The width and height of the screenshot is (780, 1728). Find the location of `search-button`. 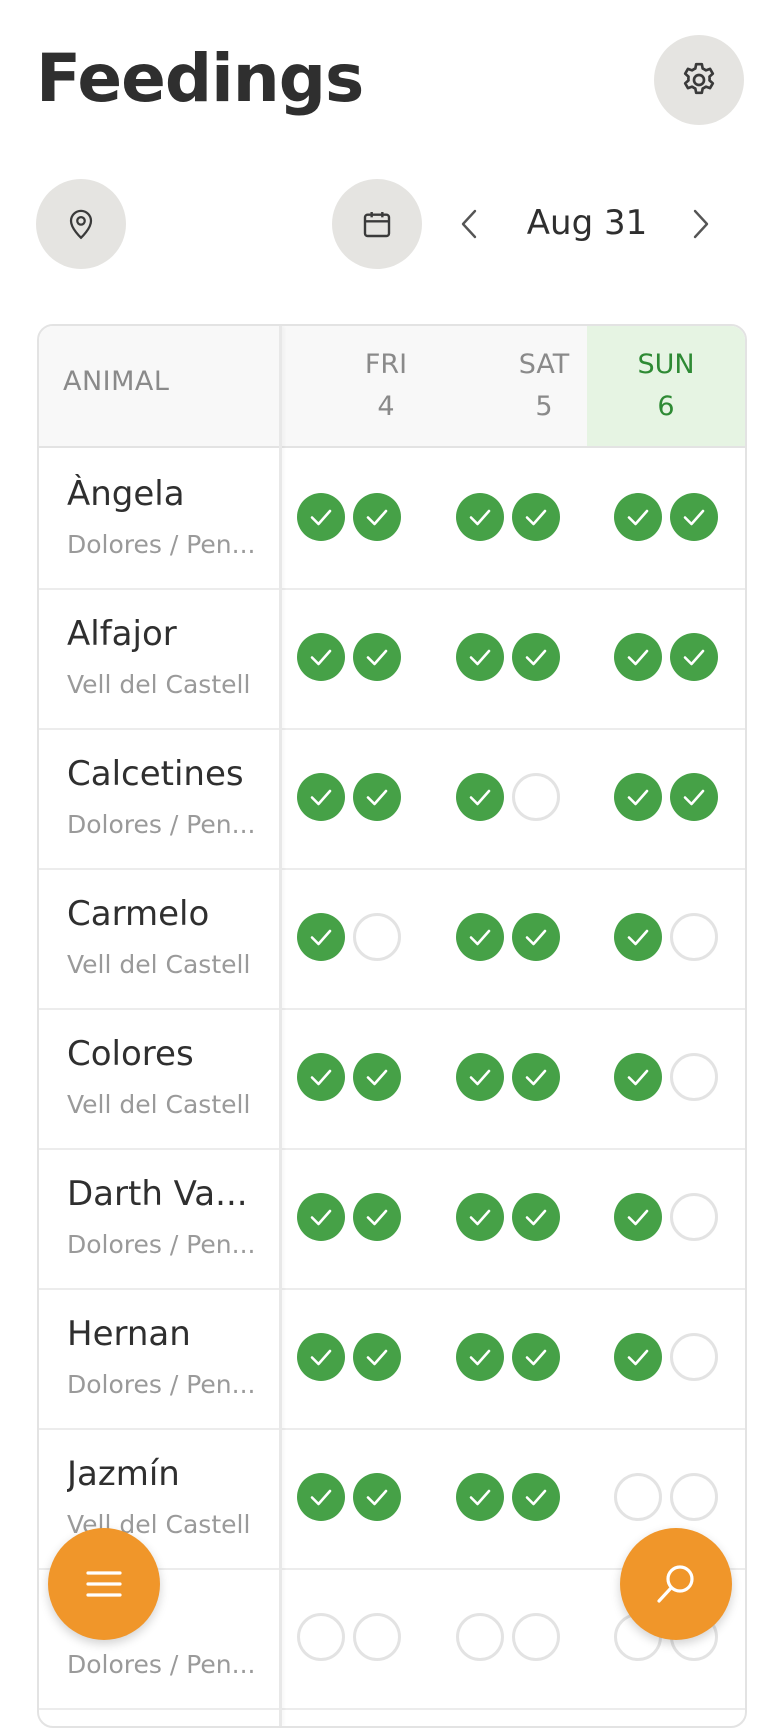

search-button is located at coordinates (676, 1584).